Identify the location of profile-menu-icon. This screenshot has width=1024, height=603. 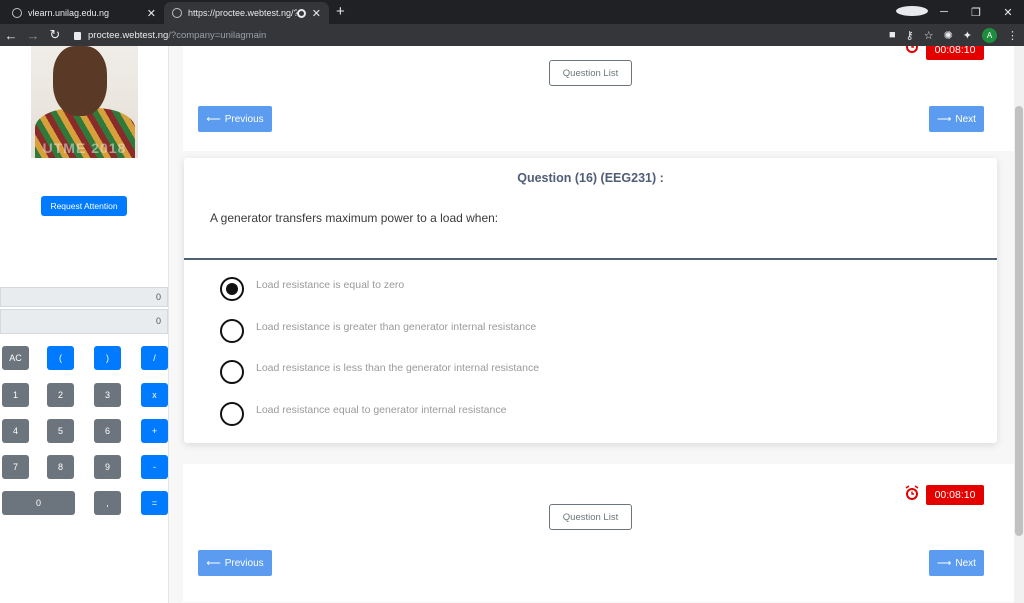
(912, 12).